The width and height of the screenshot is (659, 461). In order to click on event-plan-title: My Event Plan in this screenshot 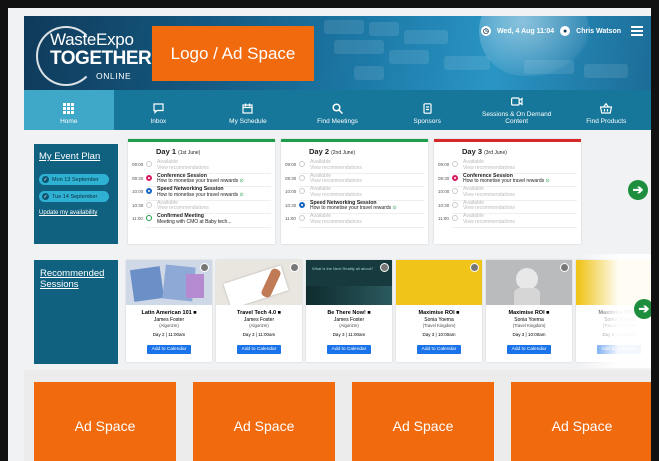, I will do `click(76, 156)`.